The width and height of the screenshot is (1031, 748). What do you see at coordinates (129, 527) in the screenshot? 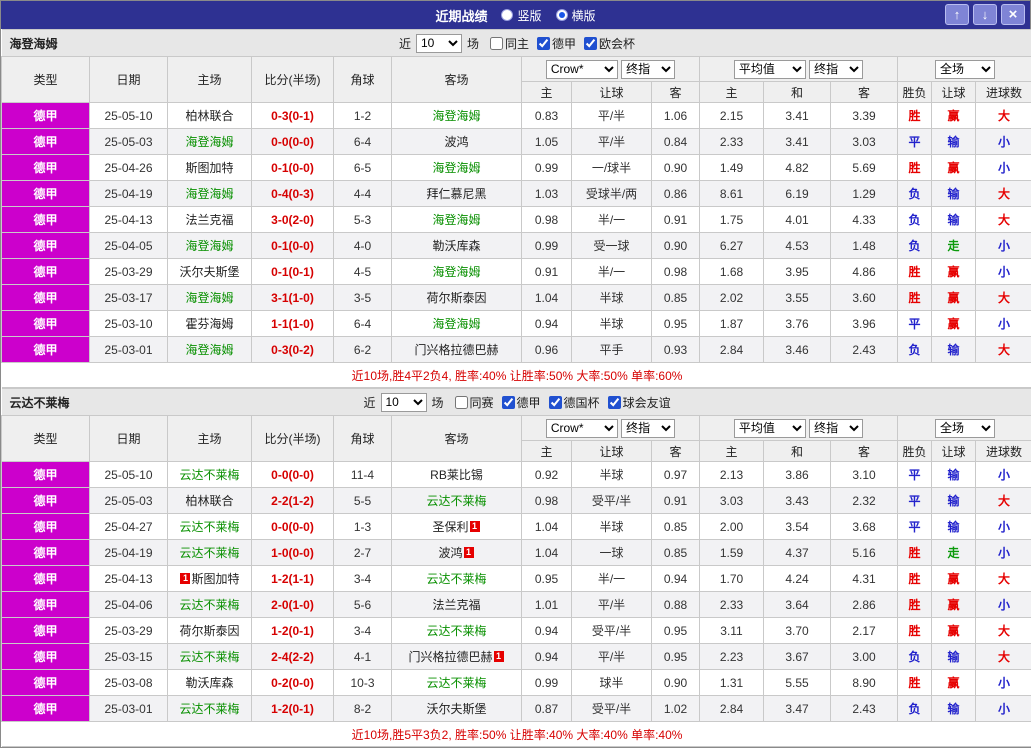
I see `date-cell: 25-04-27` at bounding box center [129, 527].